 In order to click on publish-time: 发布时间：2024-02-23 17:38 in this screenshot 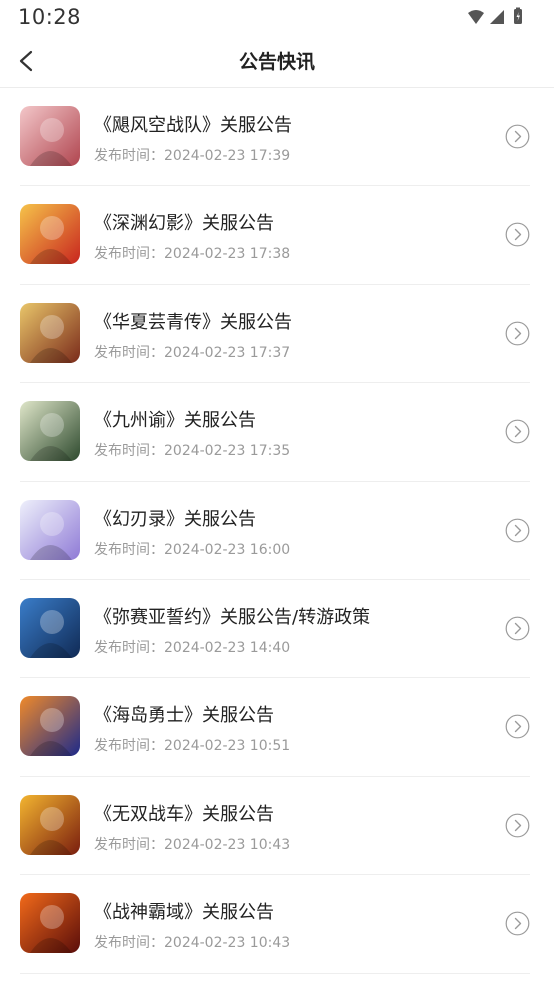, I will do `click(192, 253)`.